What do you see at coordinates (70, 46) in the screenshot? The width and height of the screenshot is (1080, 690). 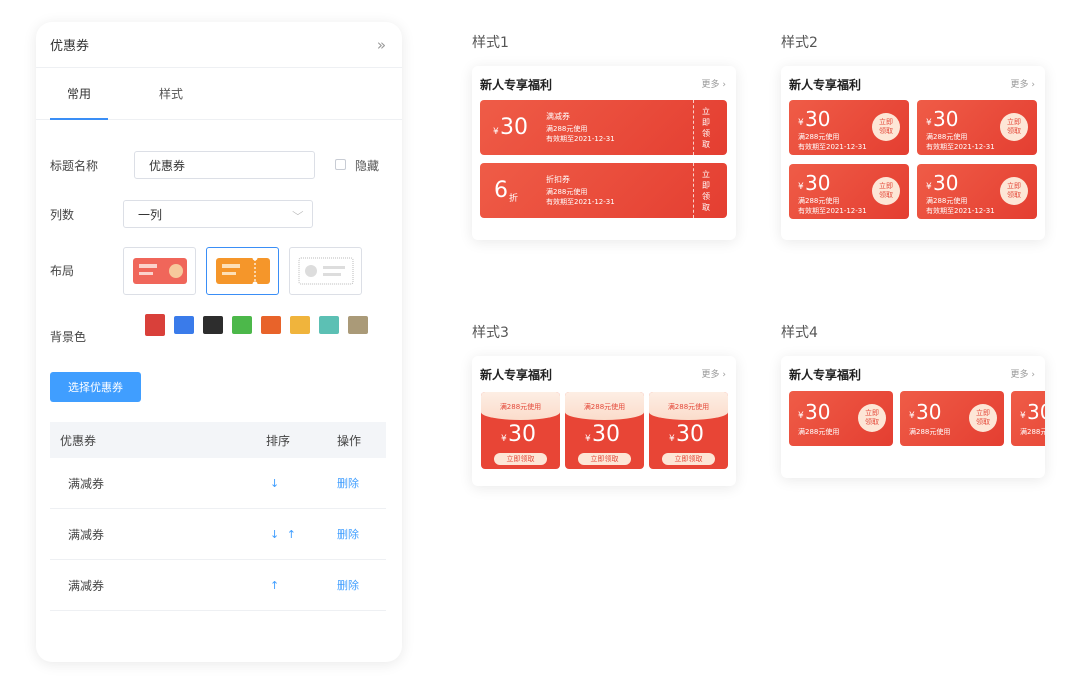 I see `panel-title: 优惠券` at bounding box center [70, 46].